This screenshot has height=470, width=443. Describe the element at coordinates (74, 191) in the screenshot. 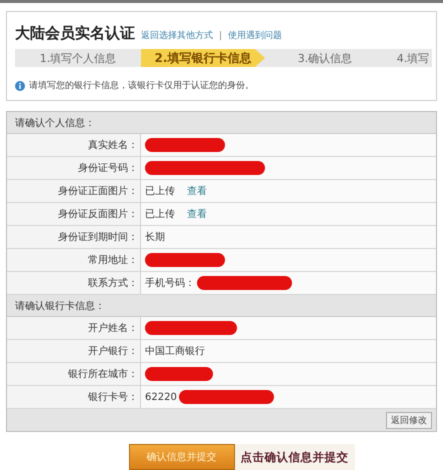

I see `field-label: 身份证正面图片：` at that location.